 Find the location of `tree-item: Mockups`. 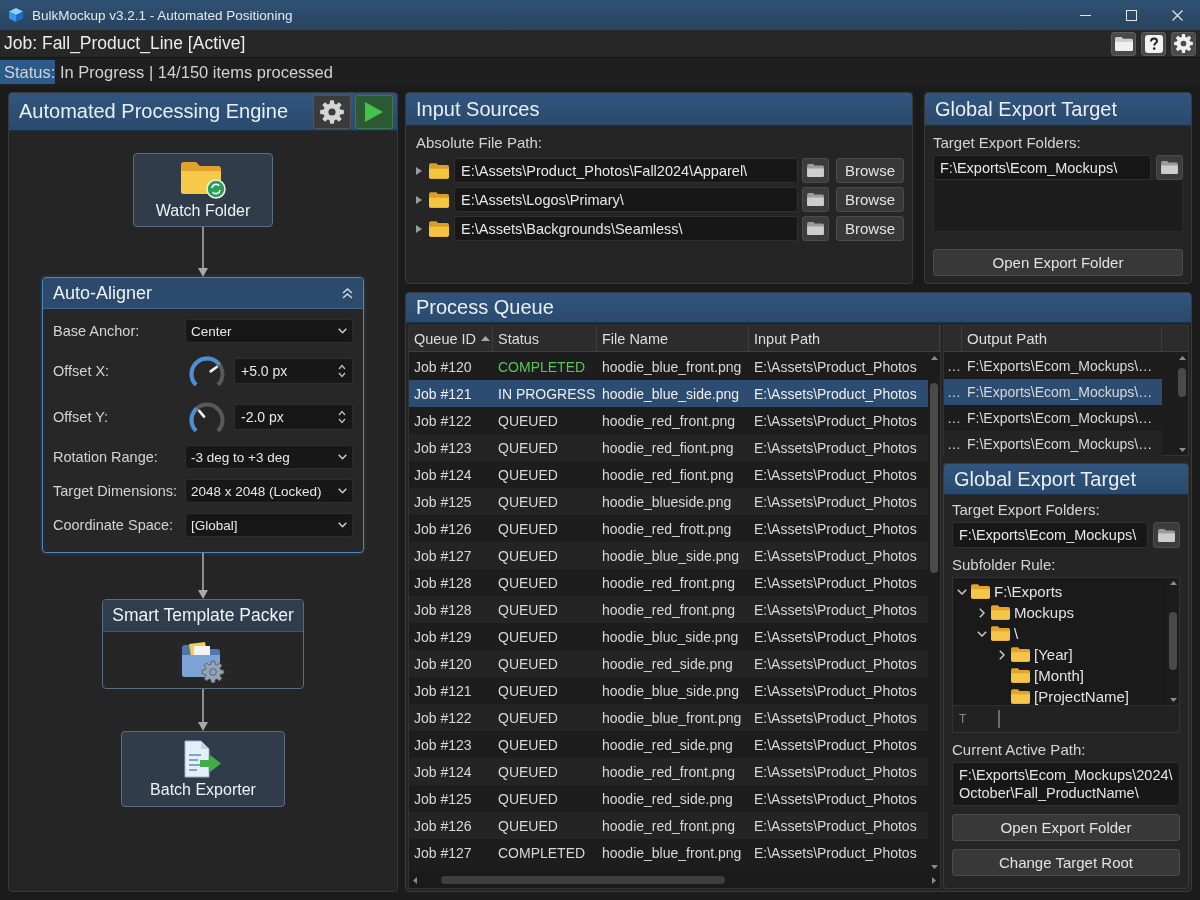

tree-item: Mockups is located at coordinates (1072, 612).